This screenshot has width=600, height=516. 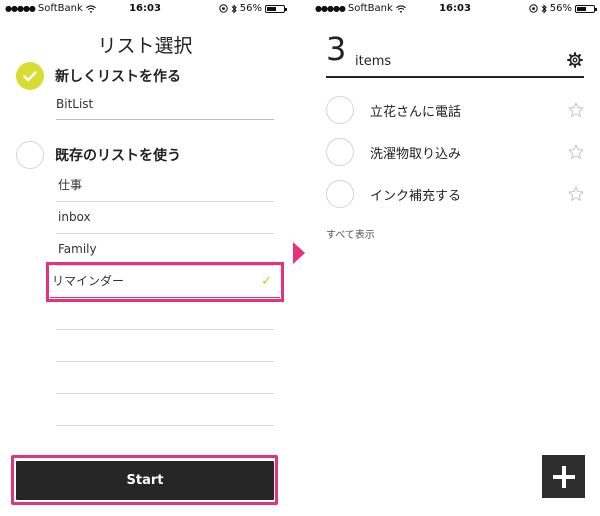 What do you see at coordinates (75, 104) in the screenshot?
I see `list-name-value: BitList` at bounding box center [75, 104].